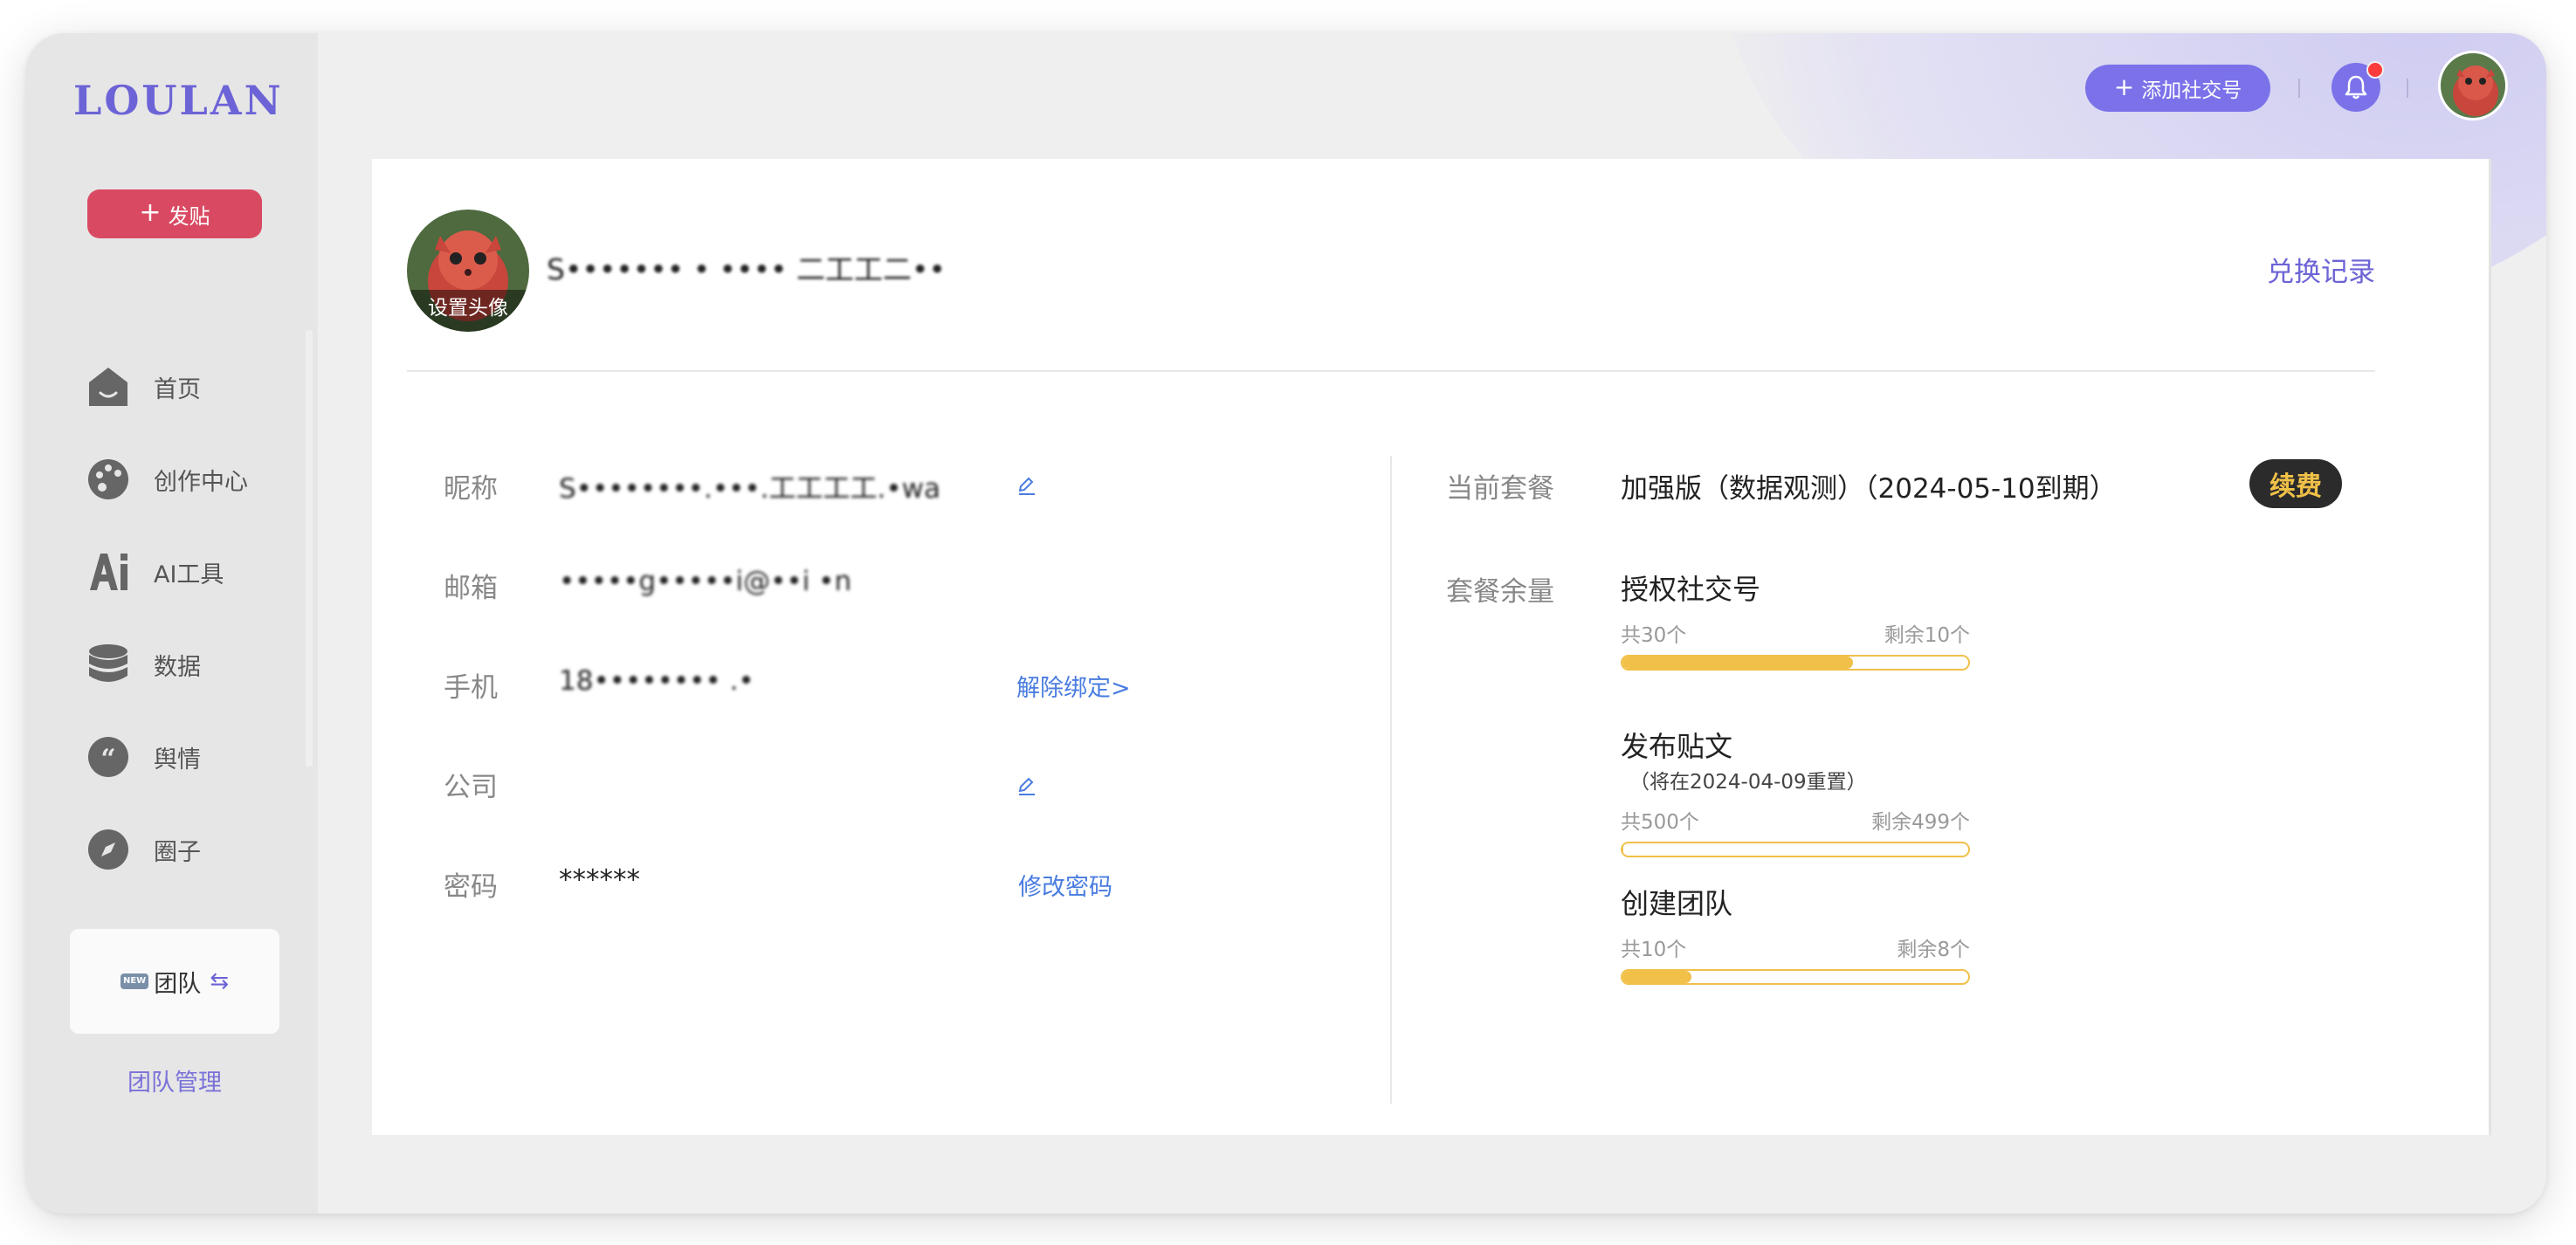 The image size is (2576, 1245). I want to click on add-social-account-button: + 添加社交号, so click(2177, 88).